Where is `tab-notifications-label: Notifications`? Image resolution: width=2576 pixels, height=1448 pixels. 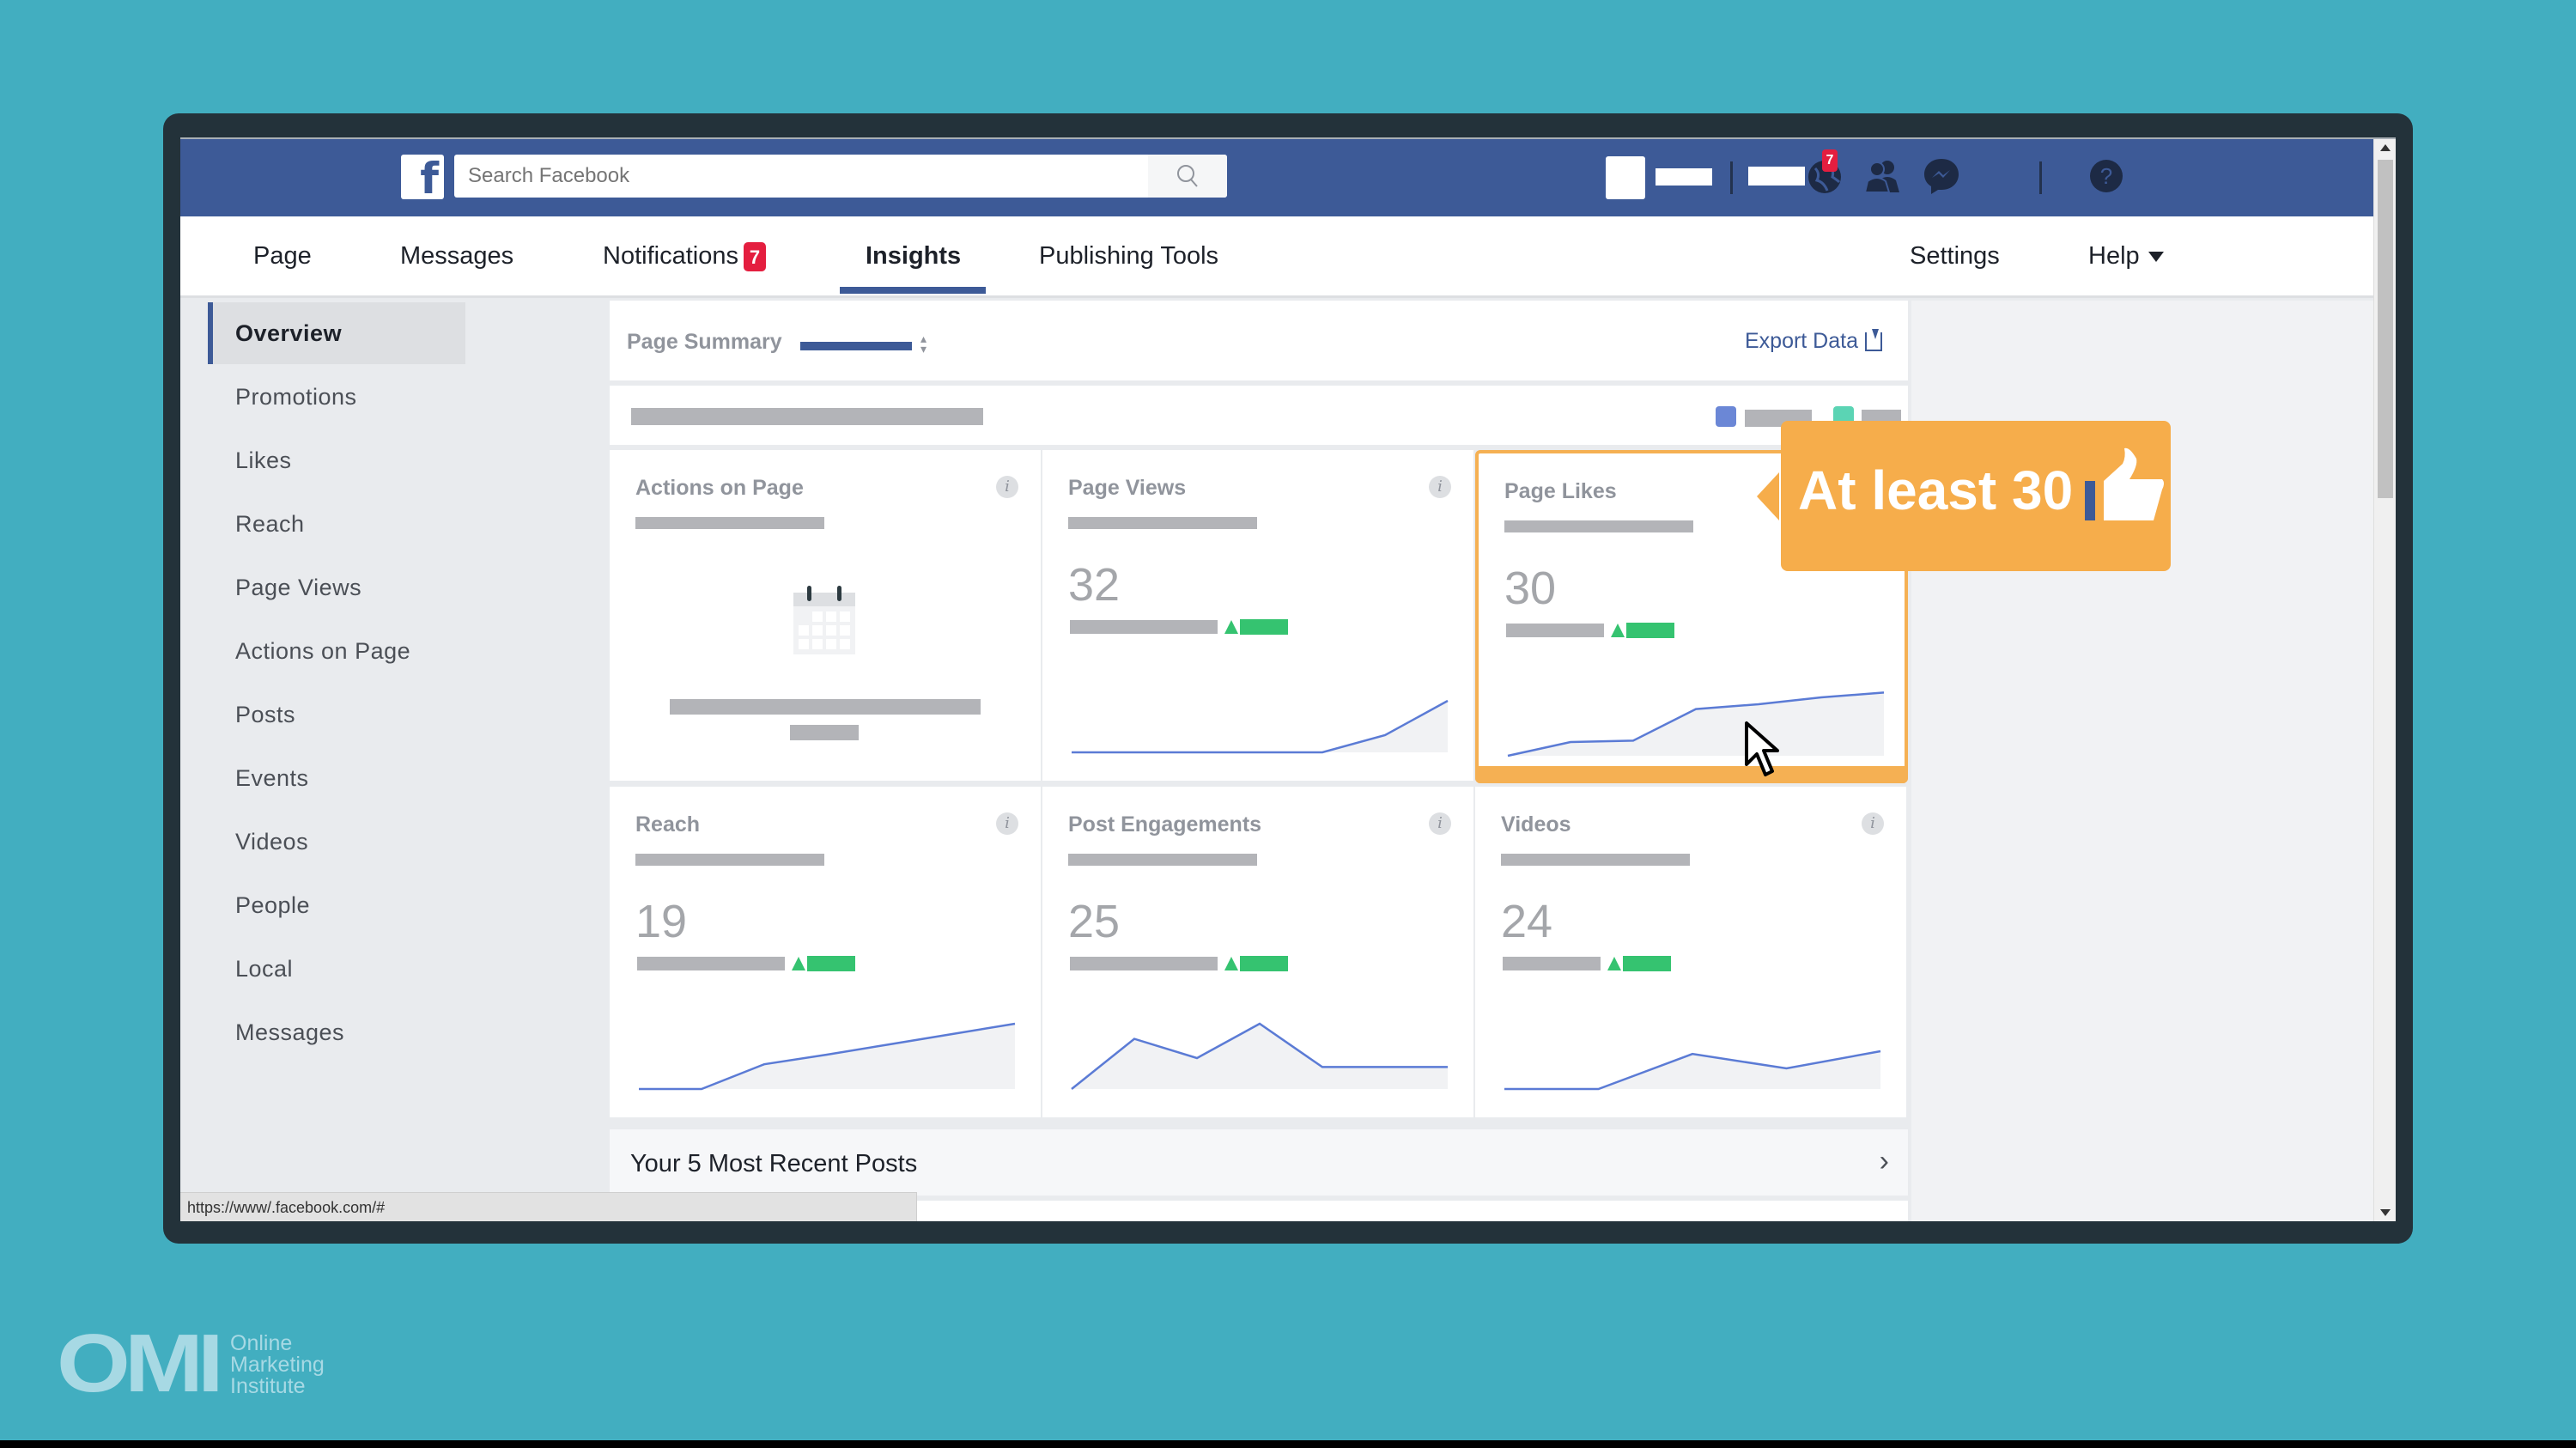 tab-notifications-label: Notifications is located at coordinates (671, 256).